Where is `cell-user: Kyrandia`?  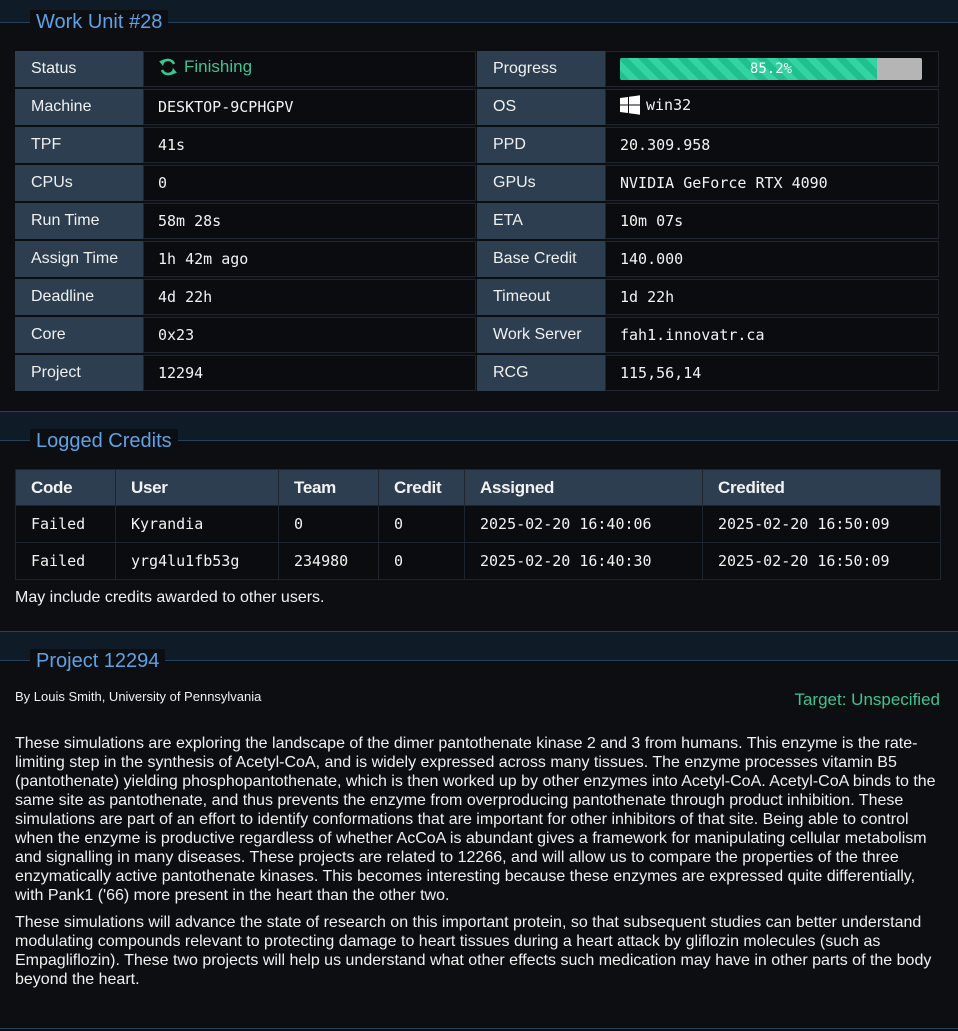 cell-user: Kyrandia is located at coordinates (197, 524).